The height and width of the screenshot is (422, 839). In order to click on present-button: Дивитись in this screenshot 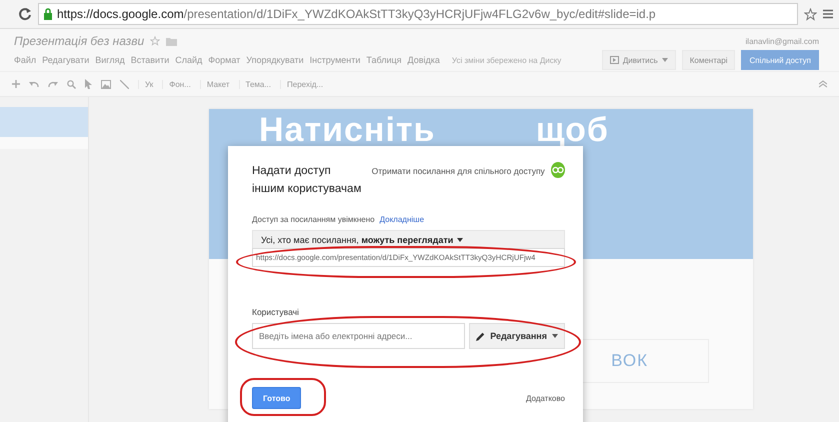, I will do `click(639, 60)`.